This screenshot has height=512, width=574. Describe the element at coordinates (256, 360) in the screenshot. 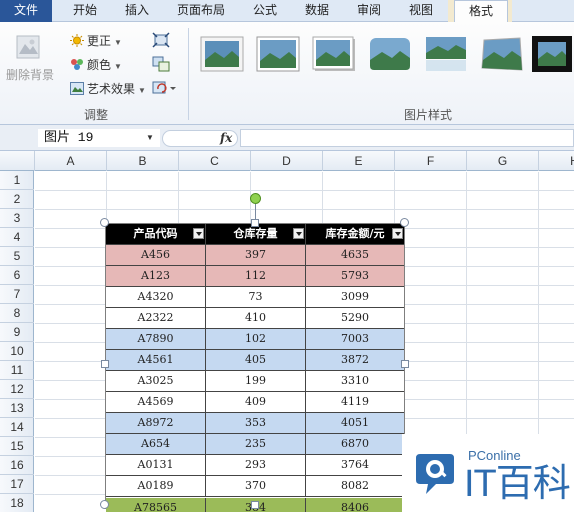

I see `picture-table-cell: 405` at that location.